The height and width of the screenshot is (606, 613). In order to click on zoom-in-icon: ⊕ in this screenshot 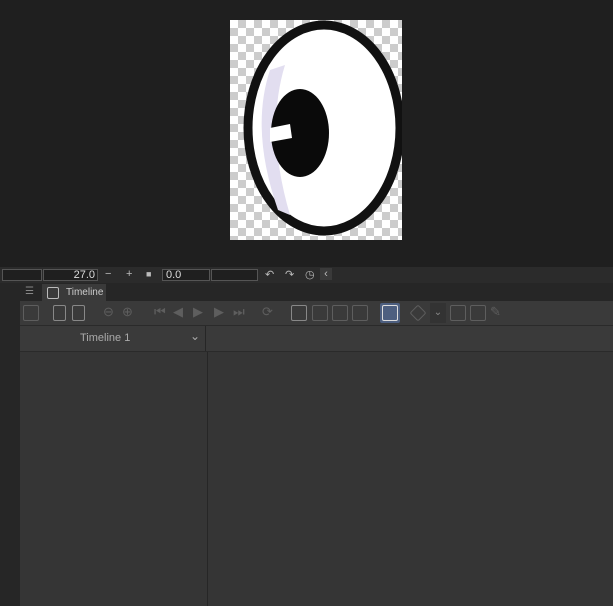, I will do `click(127, 312)`.